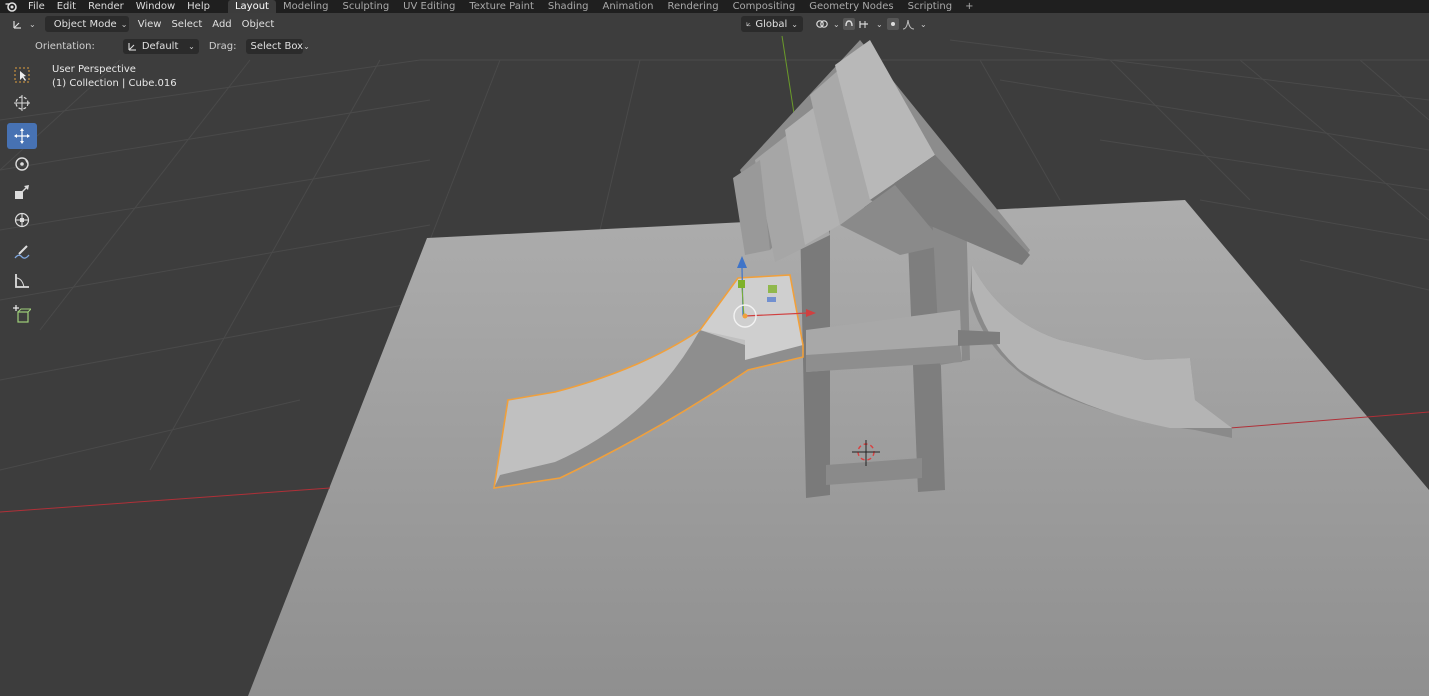  I want to click on tool-transform, so click(22, 220).